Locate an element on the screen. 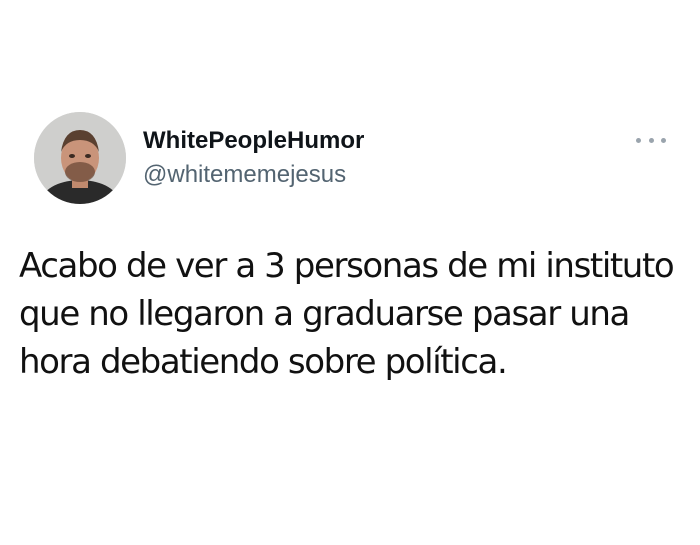 Image resolution: width=700 pixels, height=545 pixels. avatar is located at coordinates (80, 158).